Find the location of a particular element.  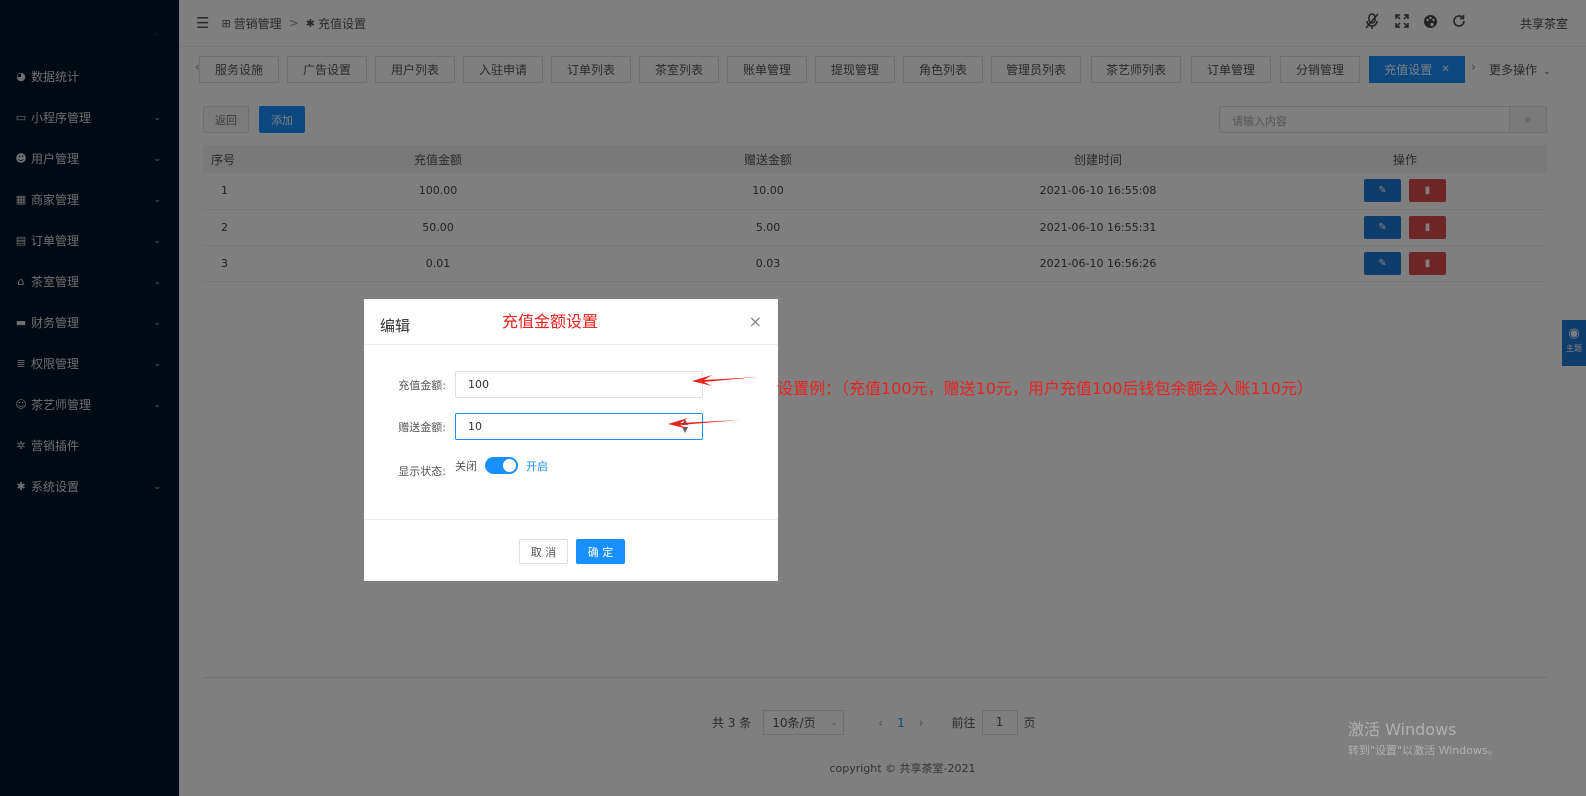

status-toggle is located at coordinates (501, 465).